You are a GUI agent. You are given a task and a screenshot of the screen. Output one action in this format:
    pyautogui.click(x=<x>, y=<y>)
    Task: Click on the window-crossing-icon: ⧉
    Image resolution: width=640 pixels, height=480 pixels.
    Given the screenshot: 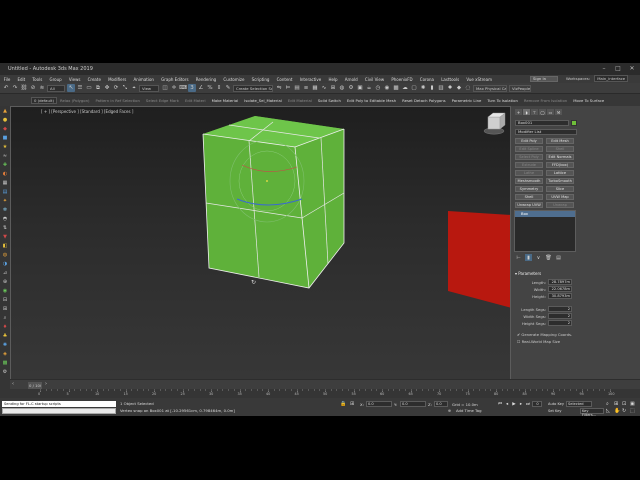 What is the action you would take?
    pyautogui.click(x=98, y=88)
    